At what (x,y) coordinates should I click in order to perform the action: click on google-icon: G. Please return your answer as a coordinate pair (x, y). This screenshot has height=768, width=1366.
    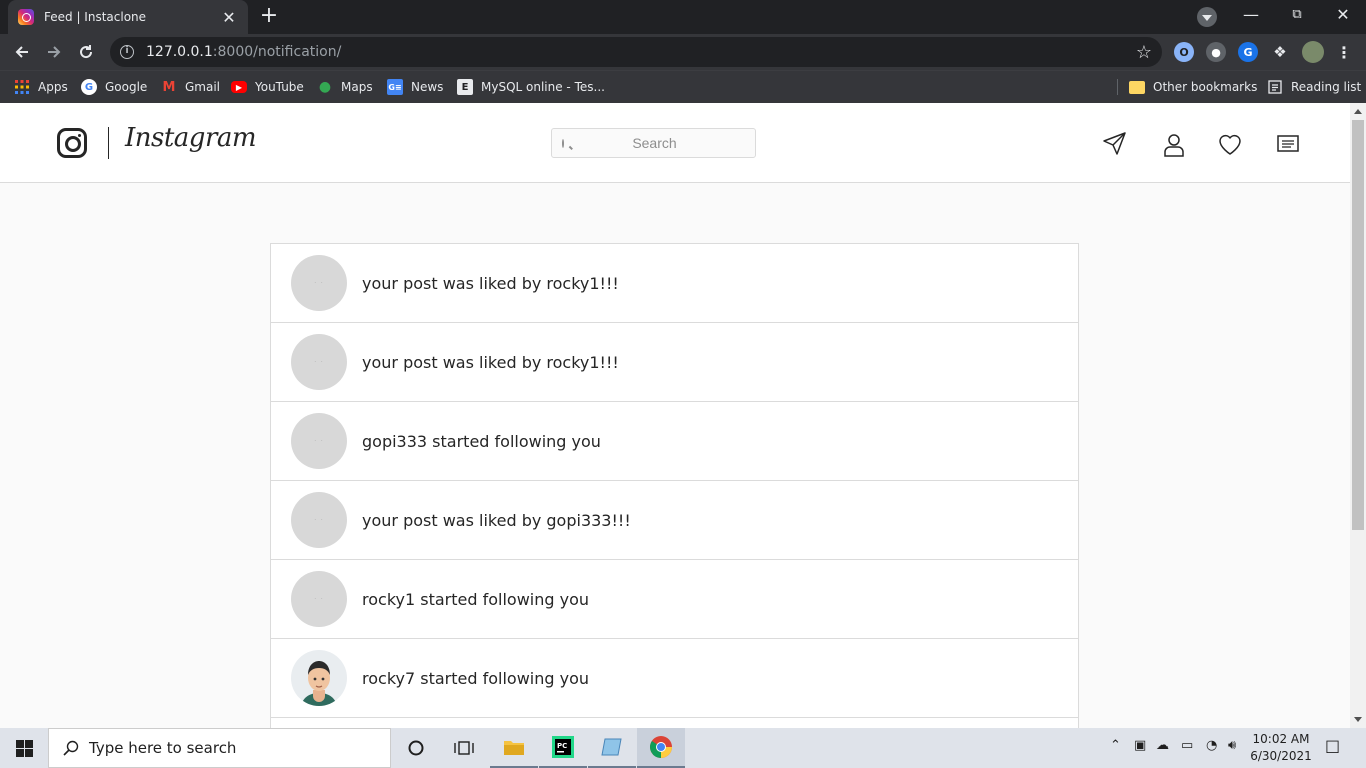
    Looking at the image, I should click on (89, 87).